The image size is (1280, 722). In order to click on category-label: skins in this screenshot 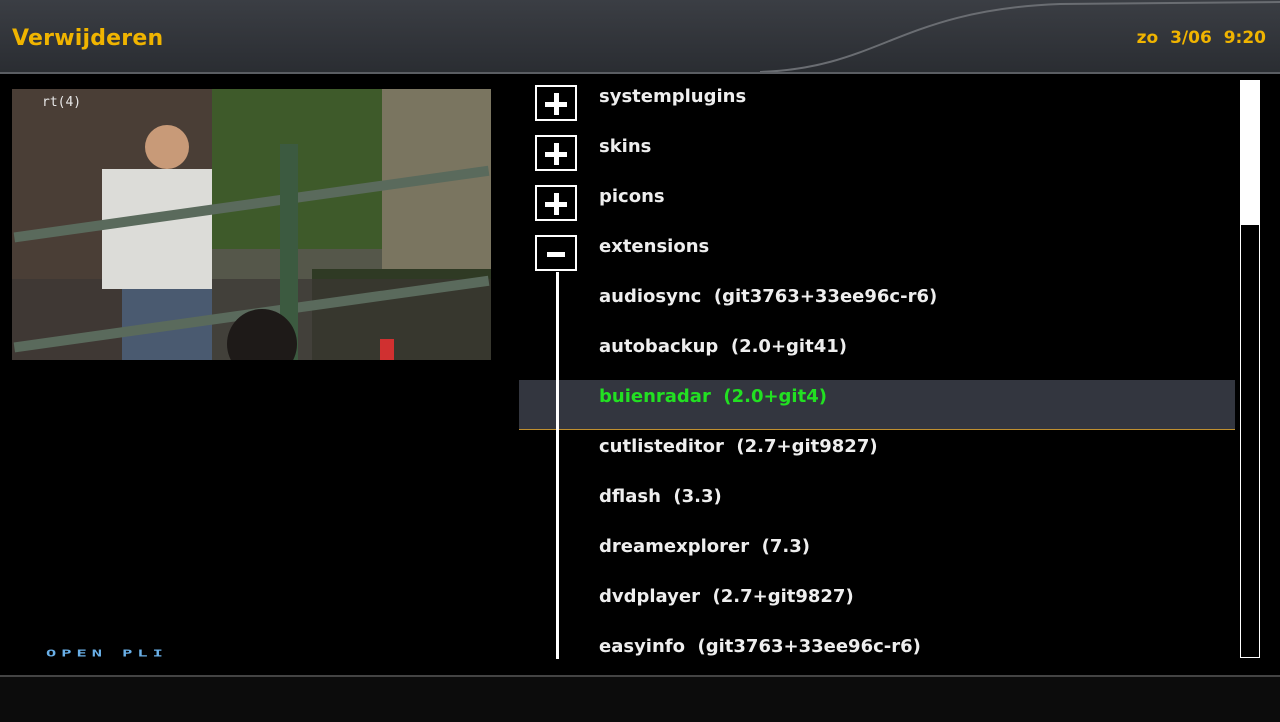, I will do `click(625, 146)`.